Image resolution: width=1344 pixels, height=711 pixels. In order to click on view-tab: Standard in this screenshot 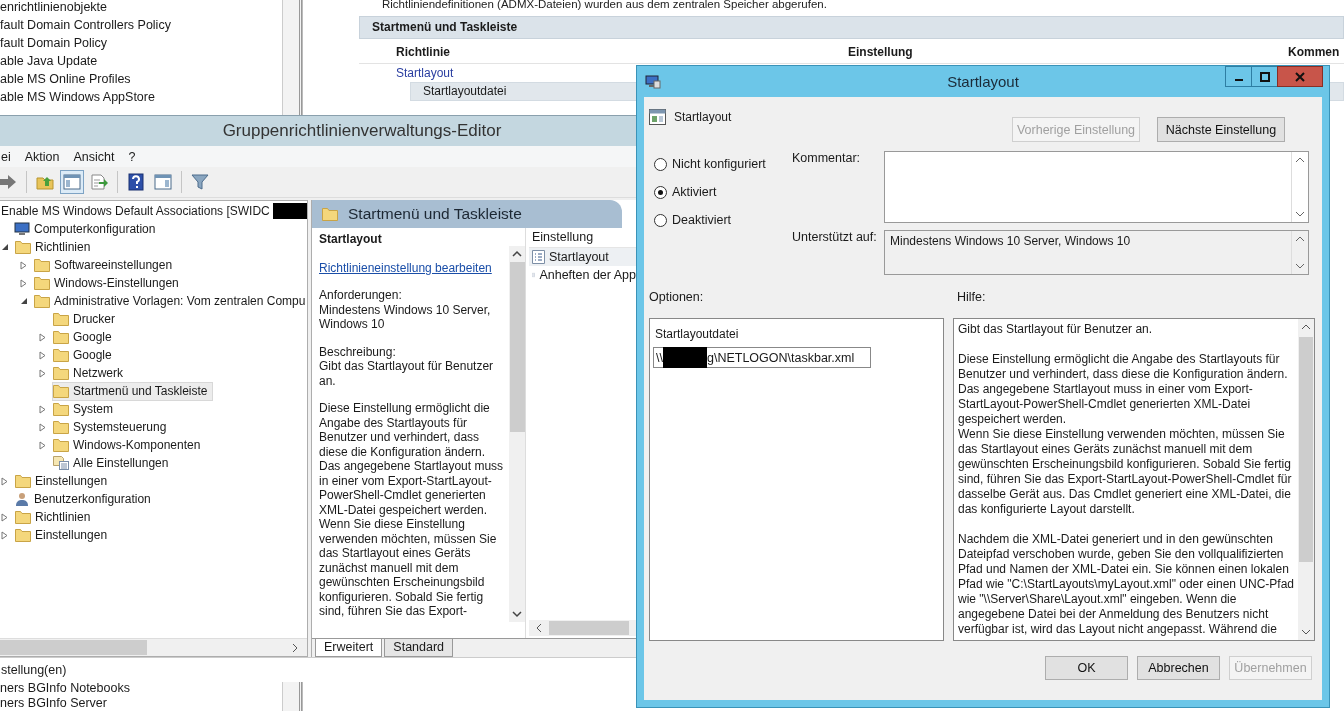, I will do `click(419, 648)`.